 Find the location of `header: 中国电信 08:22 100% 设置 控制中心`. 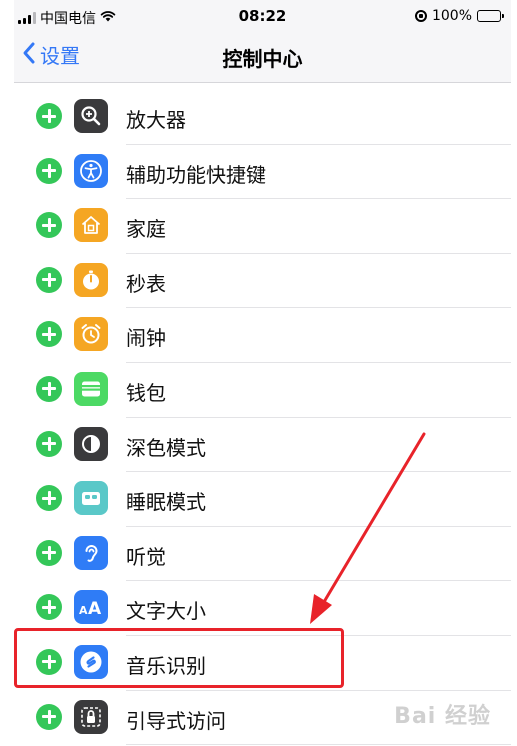

header: 中国电信 08:22 100% 设置 控制中心 is located at coordinates (262, 41).